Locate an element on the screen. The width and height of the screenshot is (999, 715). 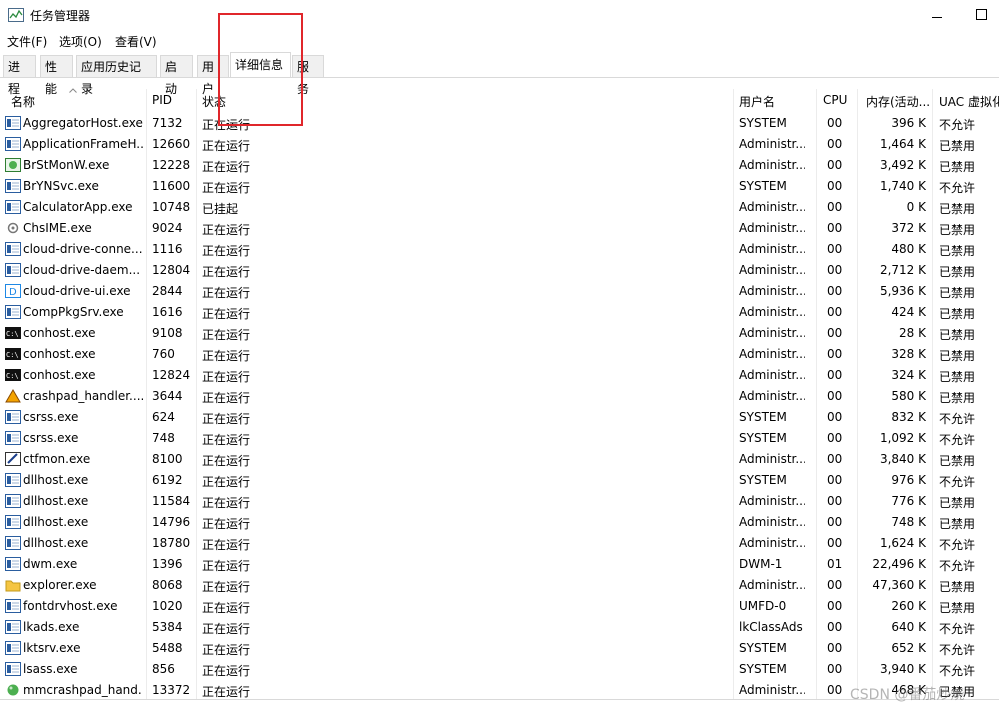
tab-services: 服务 is located at coordinates (308, 75).